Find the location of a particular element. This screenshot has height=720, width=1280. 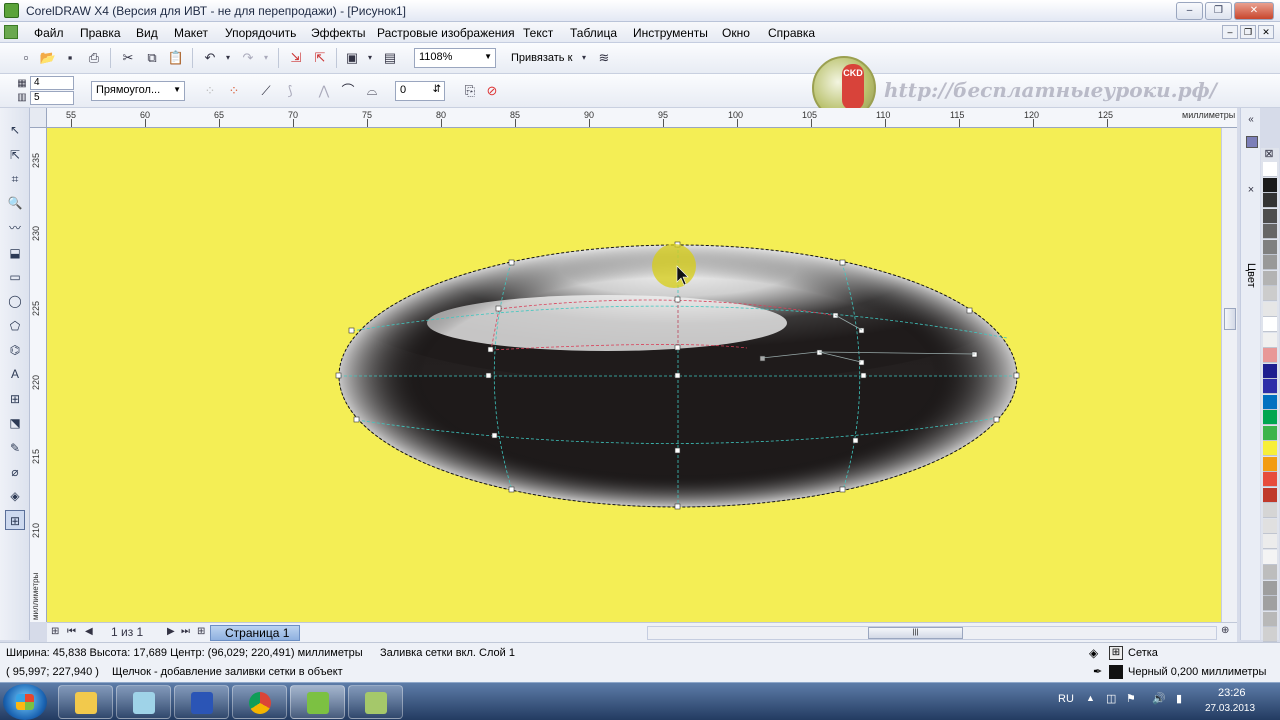

smart-fill-tool-icon: ⬓ is located at coordinates (15, 253).